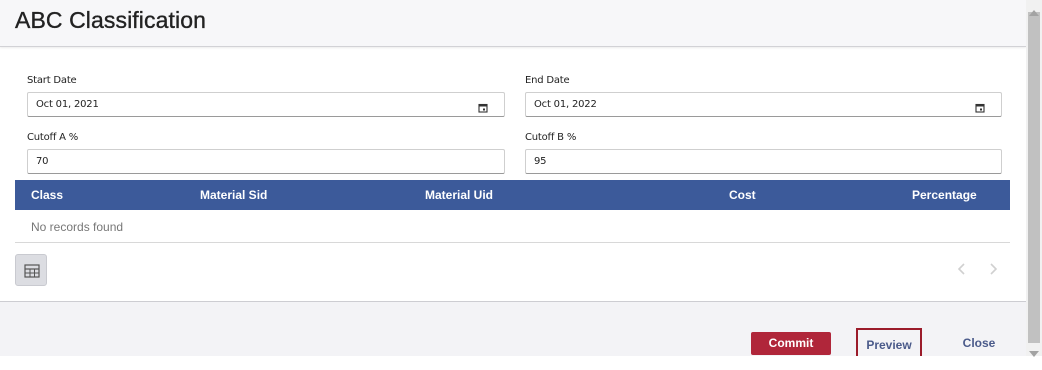 The width and height of the screenshot is (1042, 370). Describe the element at coordinates (742, 195) in the screenshot. I see `column-header-cost: Cost` at that location.